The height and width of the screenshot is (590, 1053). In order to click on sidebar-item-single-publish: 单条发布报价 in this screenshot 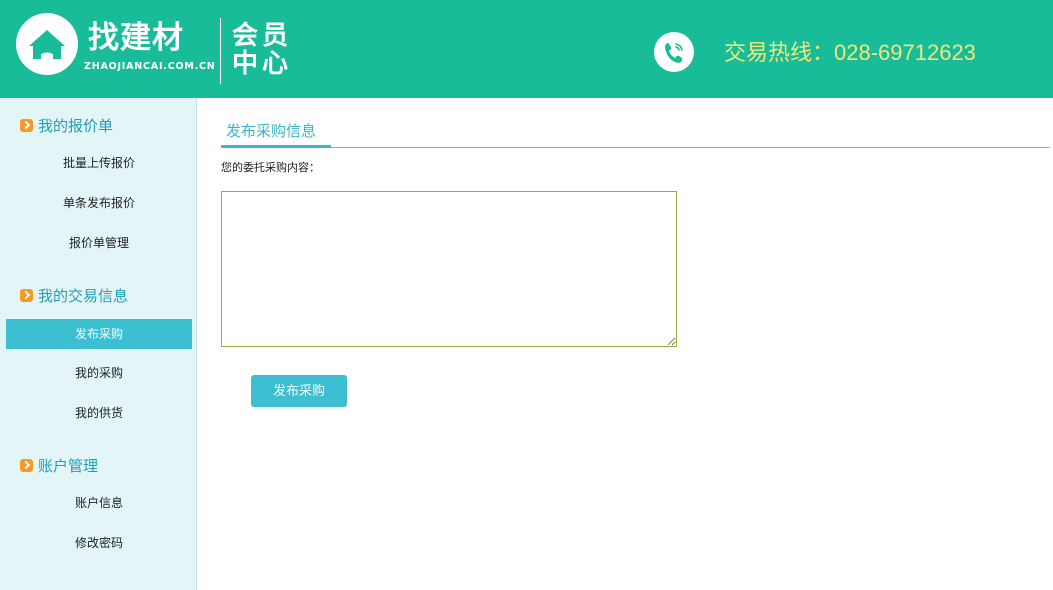, I will do `click(99, 203)`.